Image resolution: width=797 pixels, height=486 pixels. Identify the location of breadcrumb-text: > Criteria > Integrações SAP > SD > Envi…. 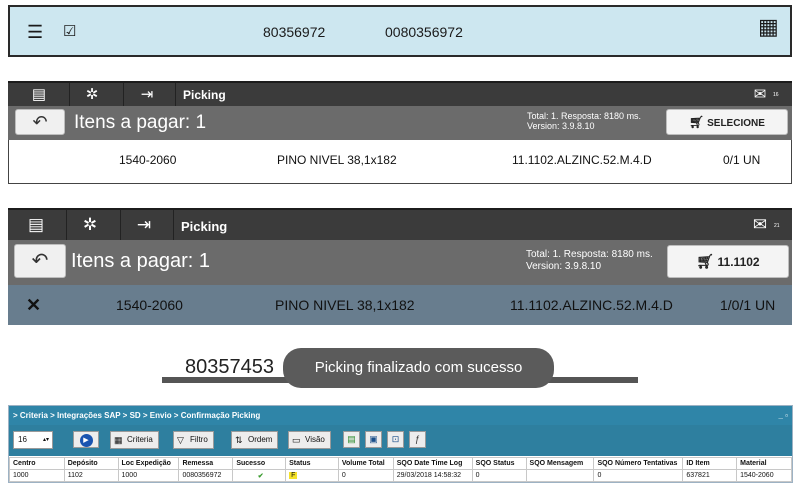
(137, 415).